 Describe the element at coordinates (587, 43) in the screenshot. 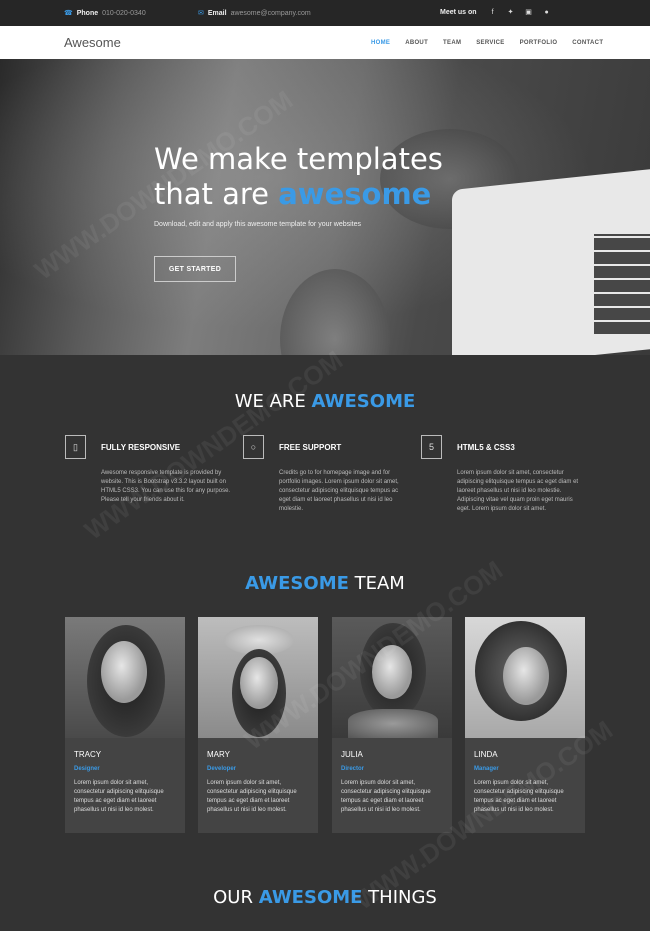

I see `nav-item-contact: CONTACT` at that location.